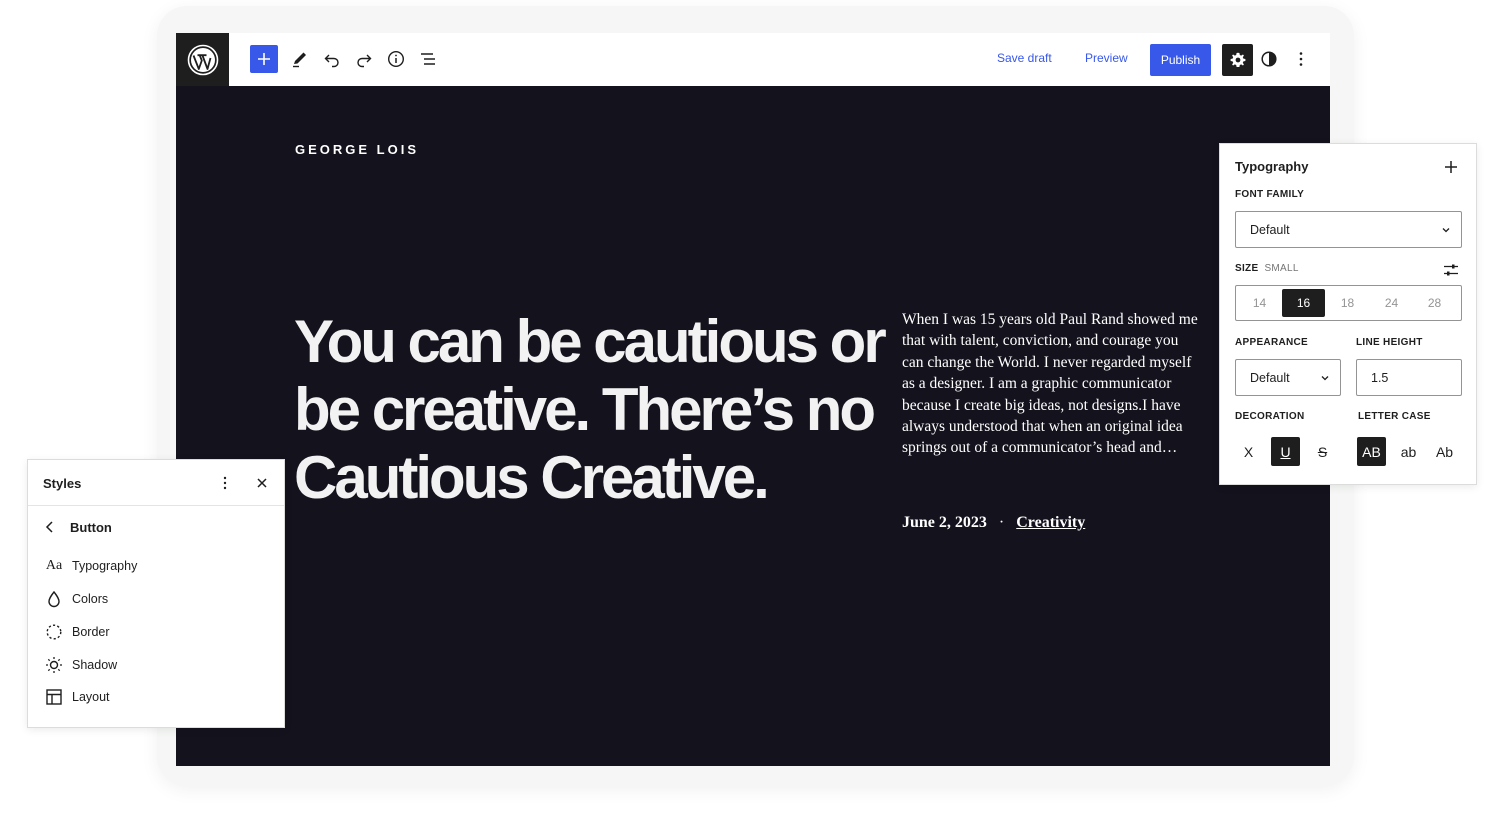 The width and height of the screenshot is (1504, 823). I want to click on wordpress-logo, so click(202, 59).